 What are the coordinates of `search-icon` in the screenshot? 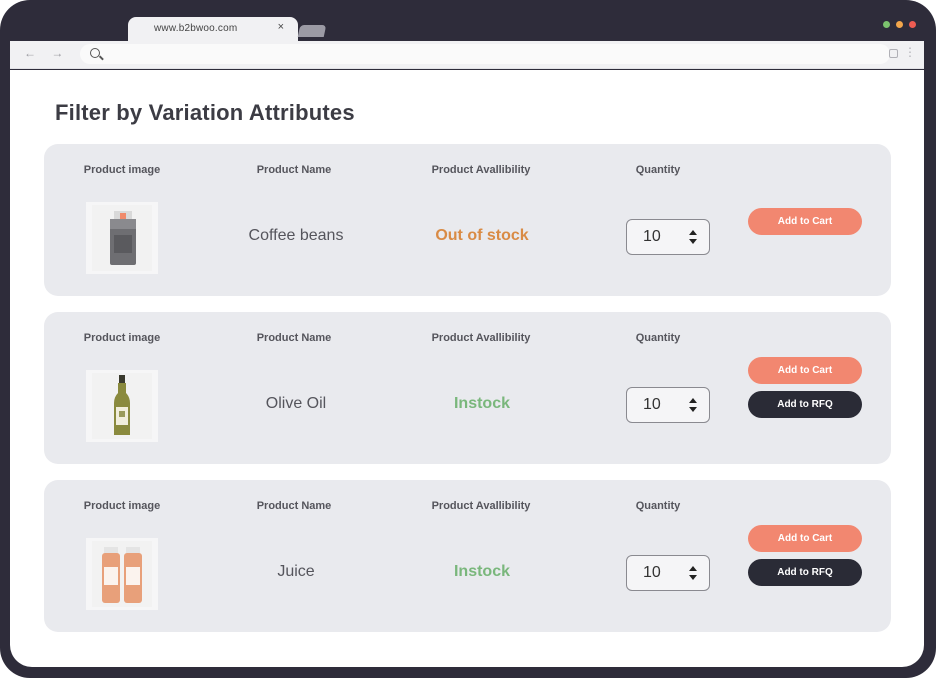 It's located at (95, 53).